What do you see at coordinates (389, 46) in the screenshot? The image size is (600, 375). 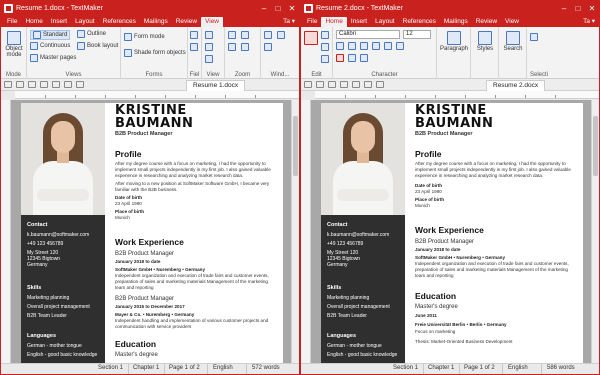 I see `superscript-button` at bounding box center [389, 46].